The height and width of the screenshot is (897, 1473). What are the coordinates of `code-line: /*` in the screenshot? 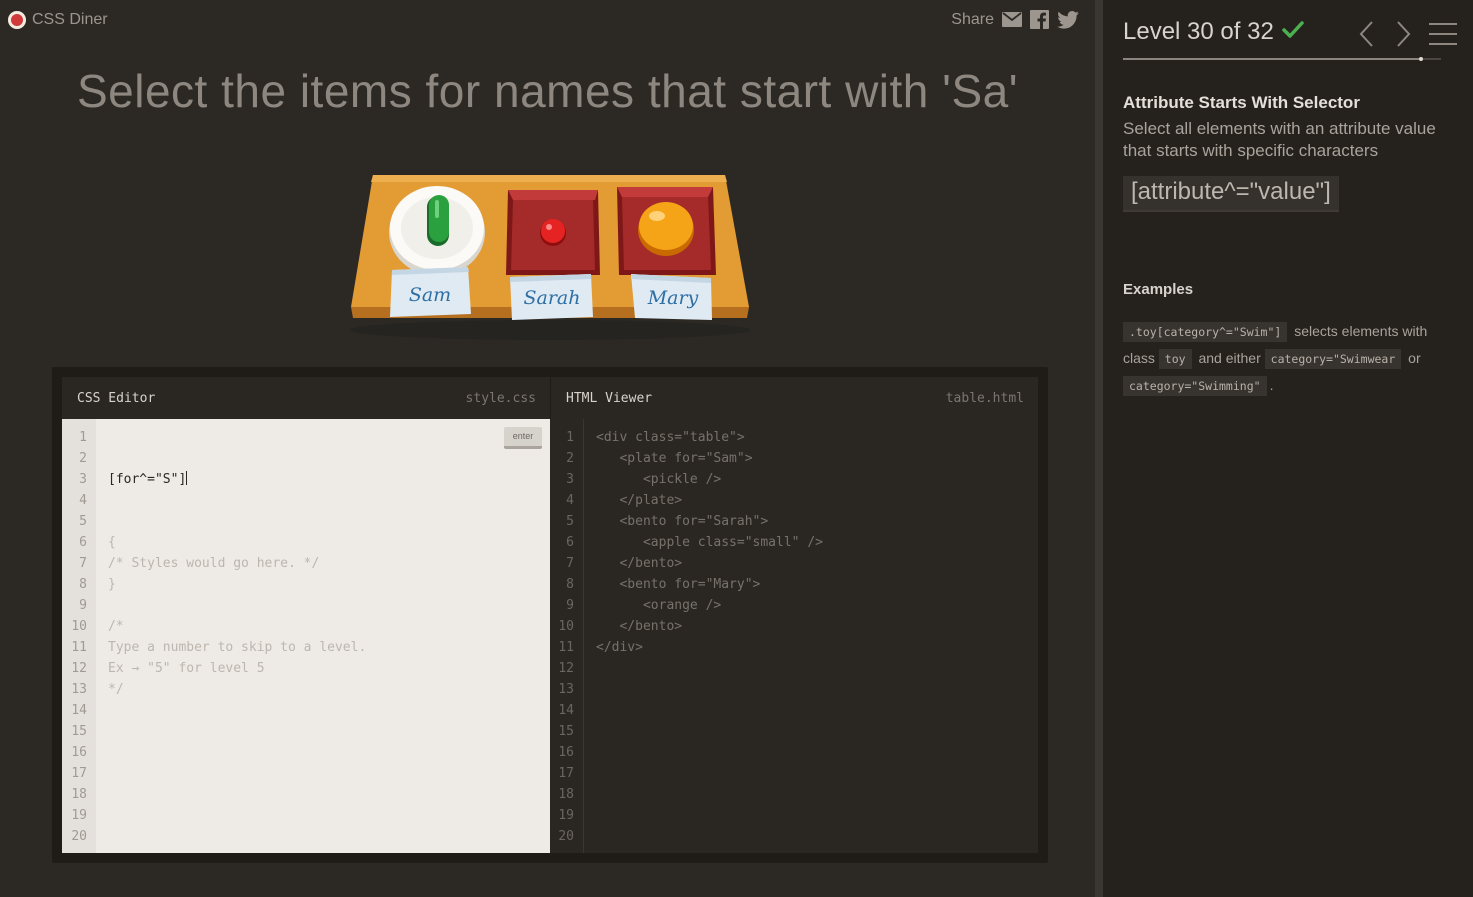 It's located at (116, 626).